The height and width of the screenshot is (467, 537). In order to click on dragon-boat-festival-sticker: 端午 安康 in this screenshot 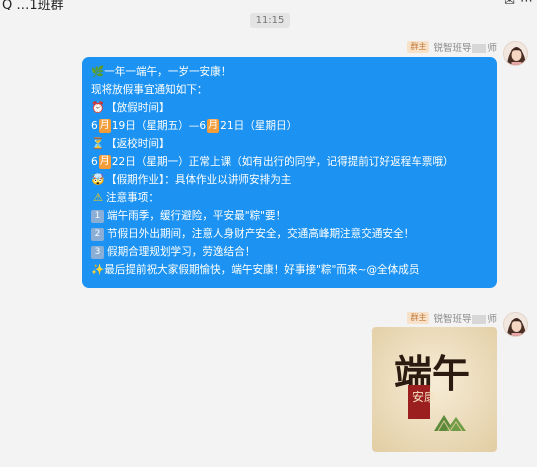, I will do `click(434, 389)`.